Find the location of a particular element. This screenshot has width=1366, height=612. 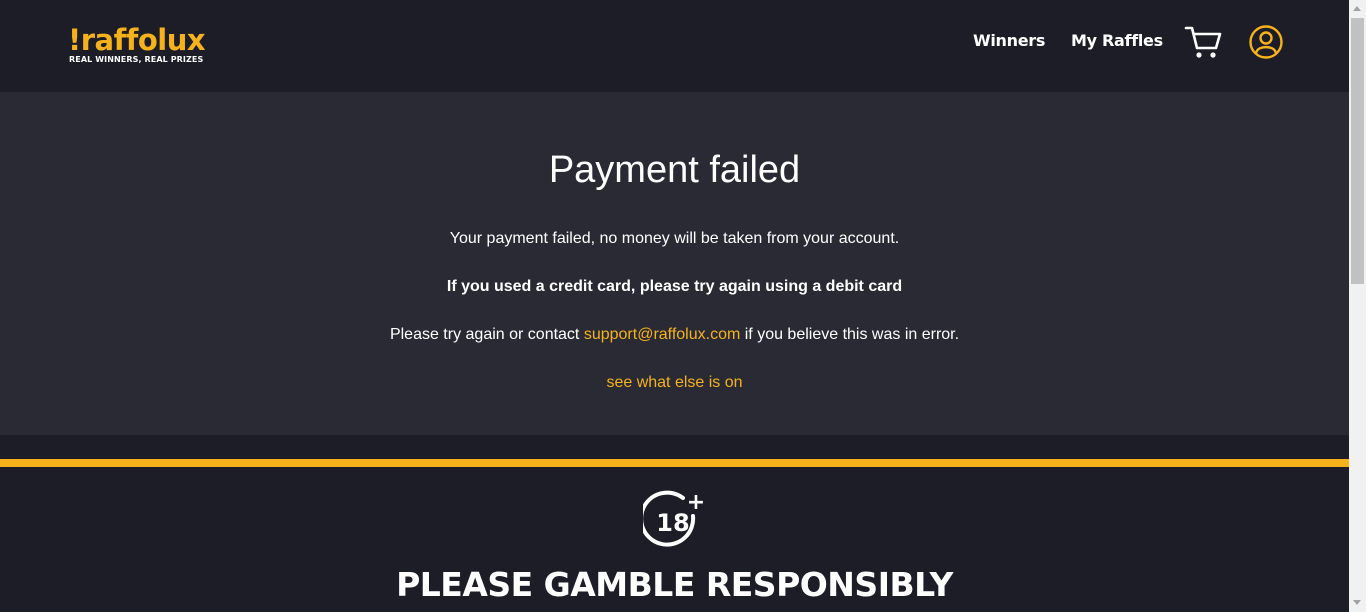

scroll-up-arrow-icon is located at coordinates (1357, 8).